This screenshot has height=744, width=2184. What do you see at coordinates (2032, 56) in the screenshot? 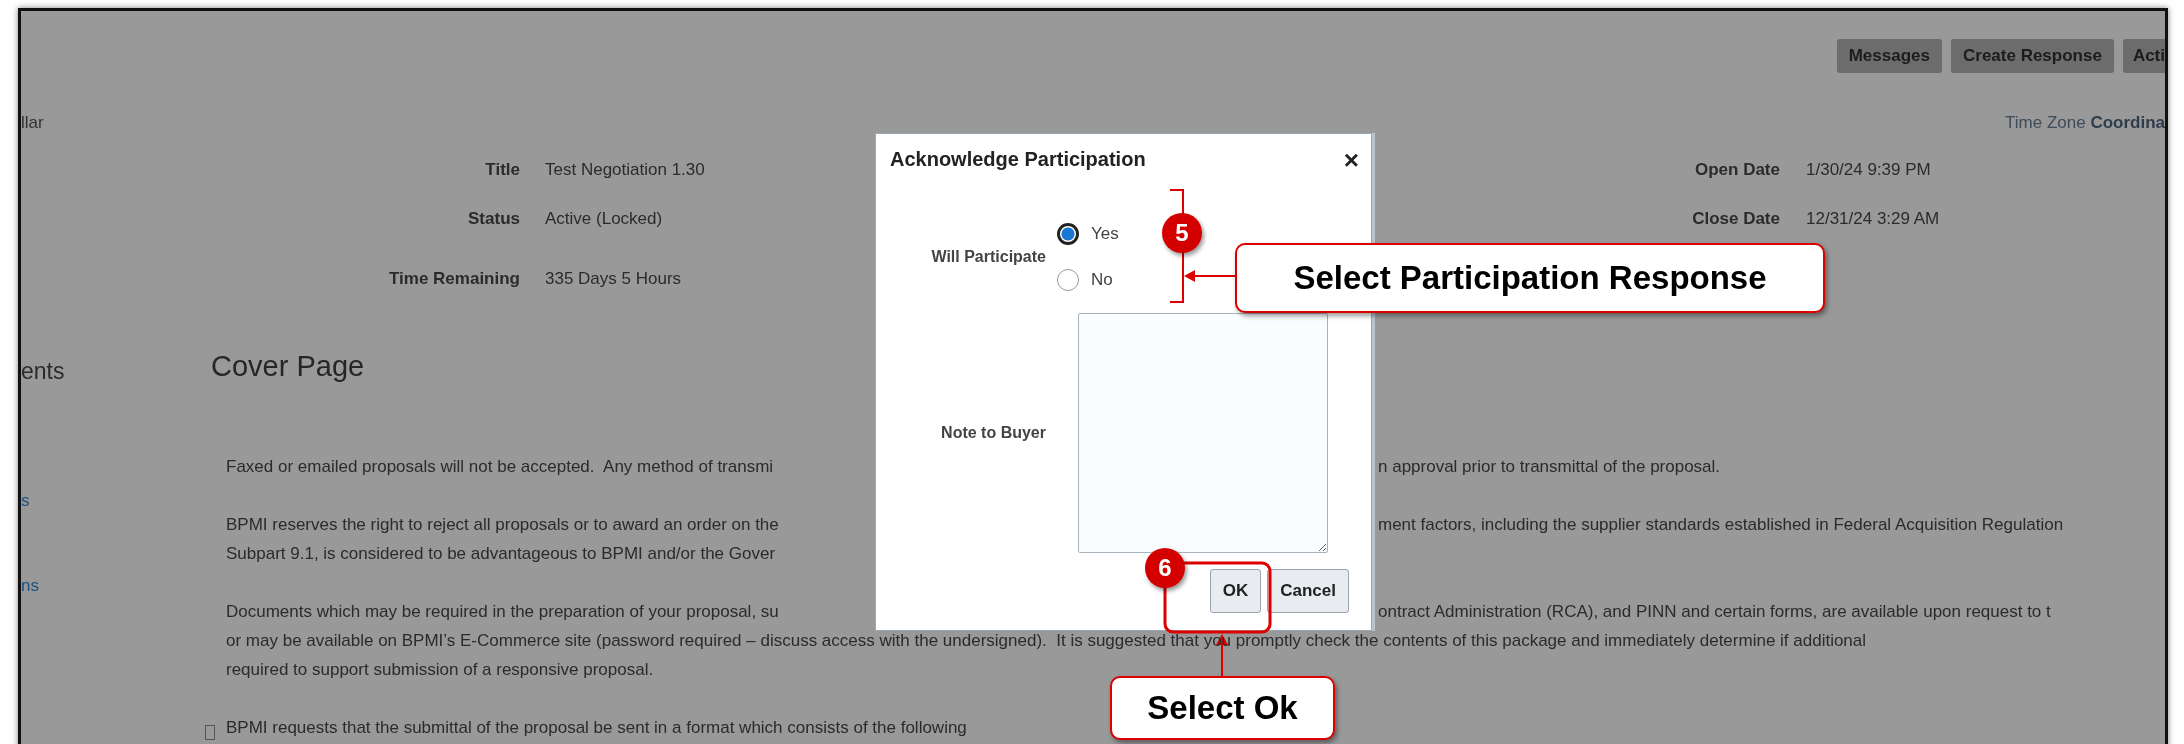
I see `header-button: Create Response` at bounding box center [2032, 56].